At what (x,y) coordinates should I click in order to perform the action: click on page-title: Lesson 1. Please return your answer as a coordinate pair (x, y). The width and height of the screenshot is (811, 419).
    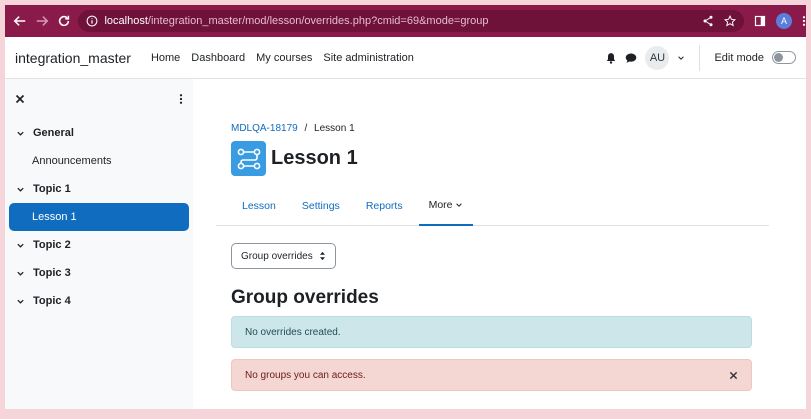
    Looking at the image, I should click on (314, 158).